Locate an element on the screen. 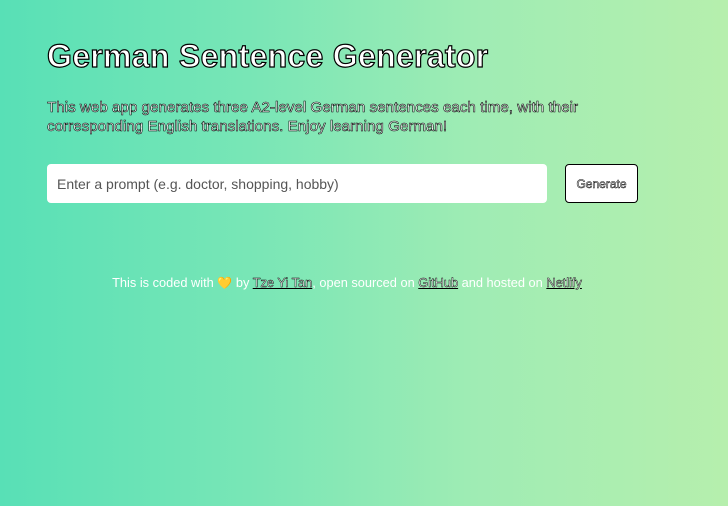 The image size is (728, 506). footer-text-open-sourced: , open sourced on is located at coordinates (365, 282).